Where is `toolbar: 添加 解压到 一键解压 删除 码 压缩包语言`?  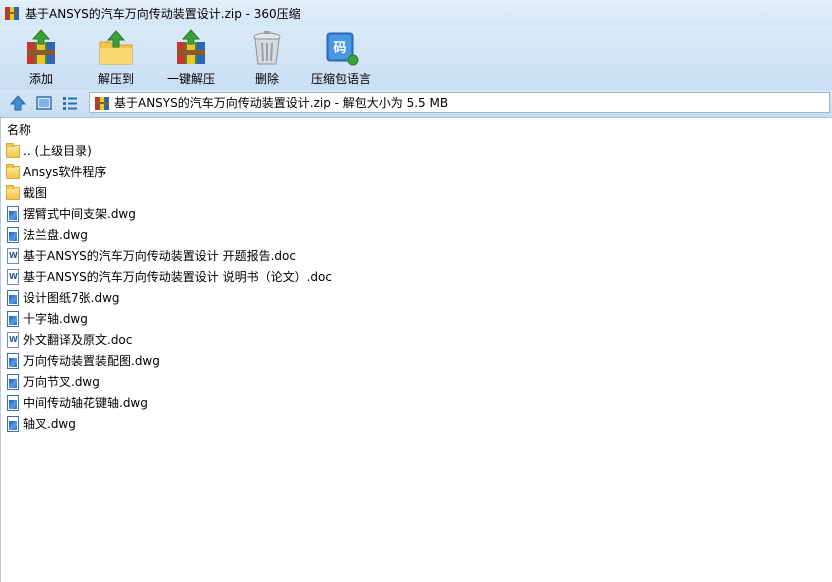
toolbar: 添加 解压到 一键解压 删除 码 压缩包语言 is located at coordinates (416, 58).